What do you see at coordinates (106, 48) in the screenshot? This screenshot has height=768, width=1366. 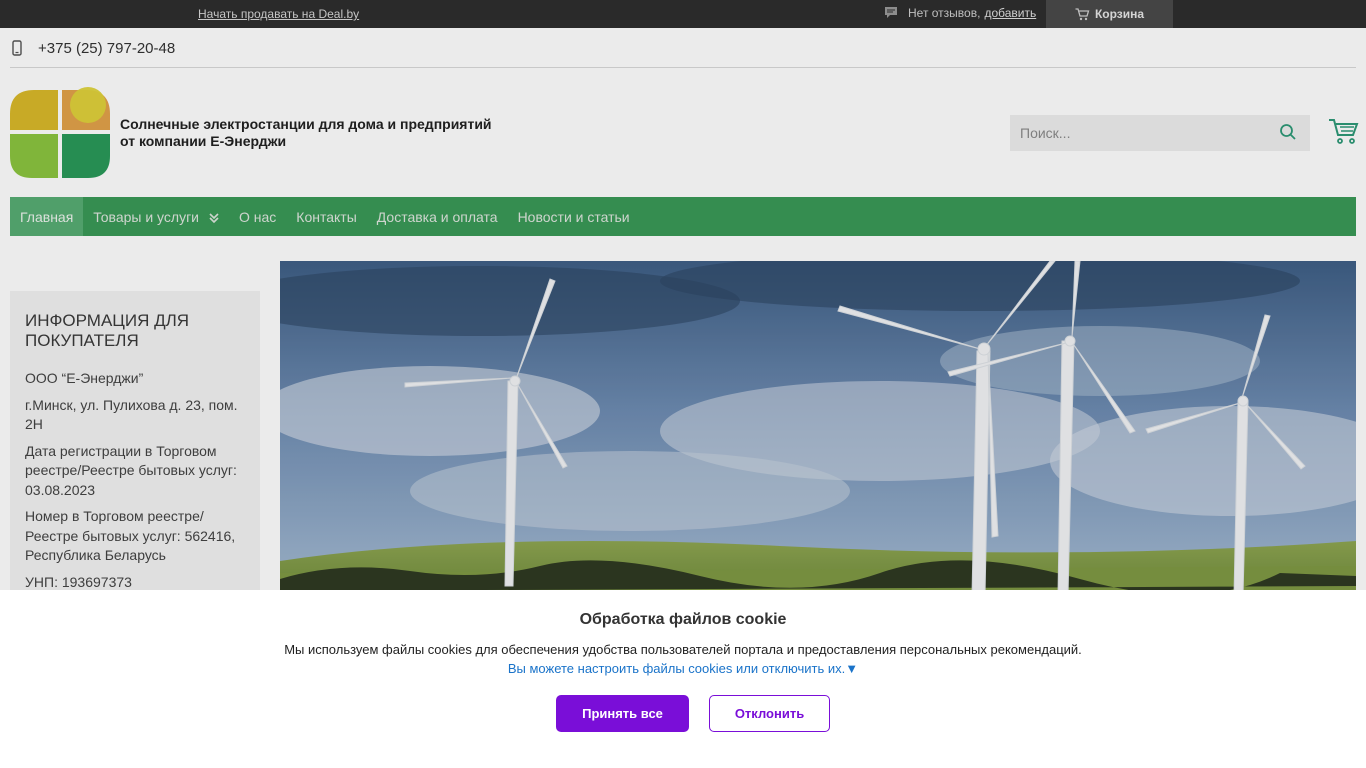 I see `phone-number: +375 (25) 797-20-48` at bounding box center [106, 48].